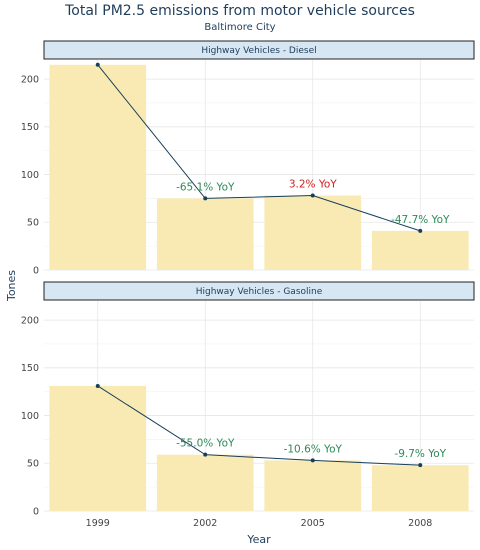 This screenshot has height=550, width=480. Describe the element at coordinates (98, 523) in the screenshot. I see `x-tick-label: 1999` at that location.